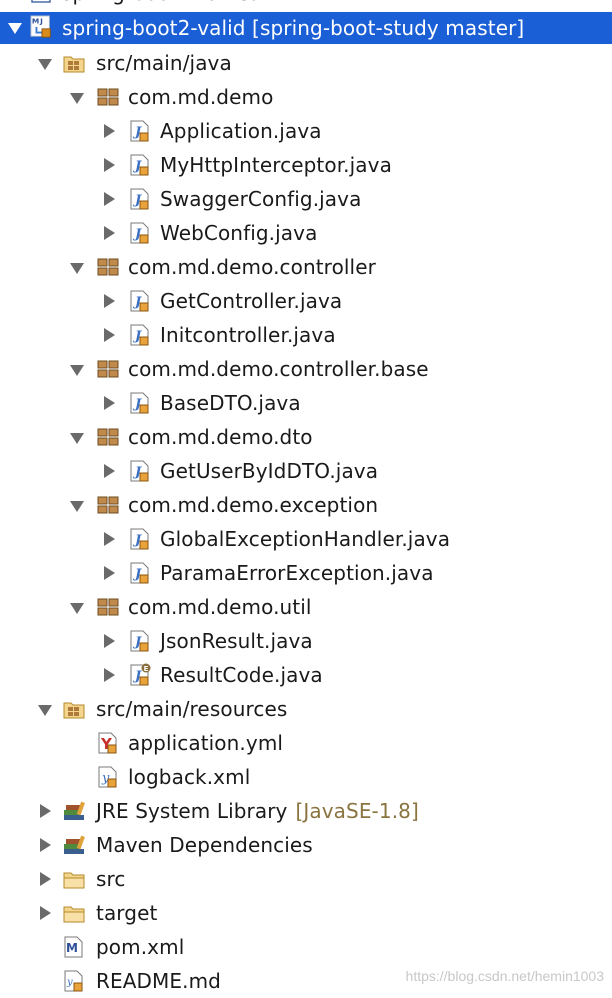 This screenshot has width=612, height=998. What do you see at coordinates (127, 913) in the screenshot?
I see `tree-item-label: target` at bounding box center [127, 913].